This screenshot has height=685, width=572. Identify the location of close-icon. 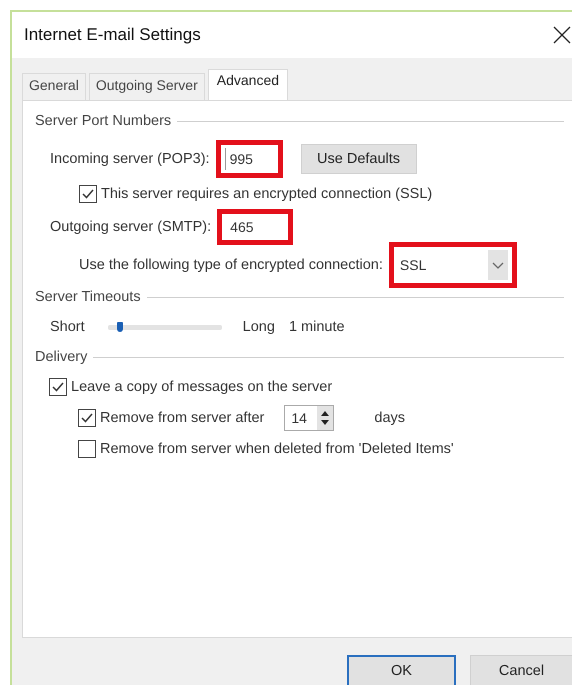
(562, 35).